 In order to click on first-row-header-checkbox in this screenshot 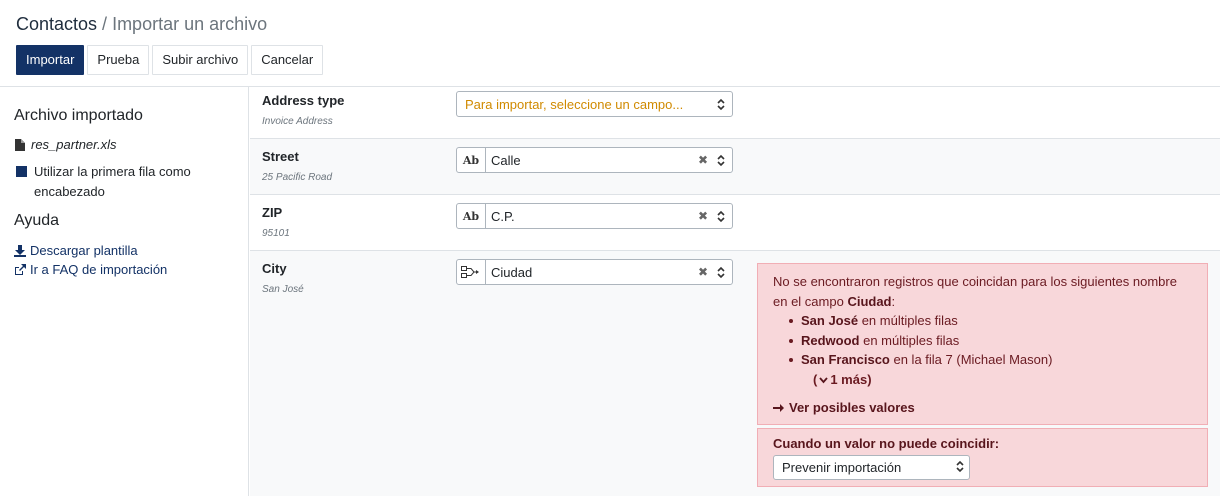, I will do `click(21, 171)`.